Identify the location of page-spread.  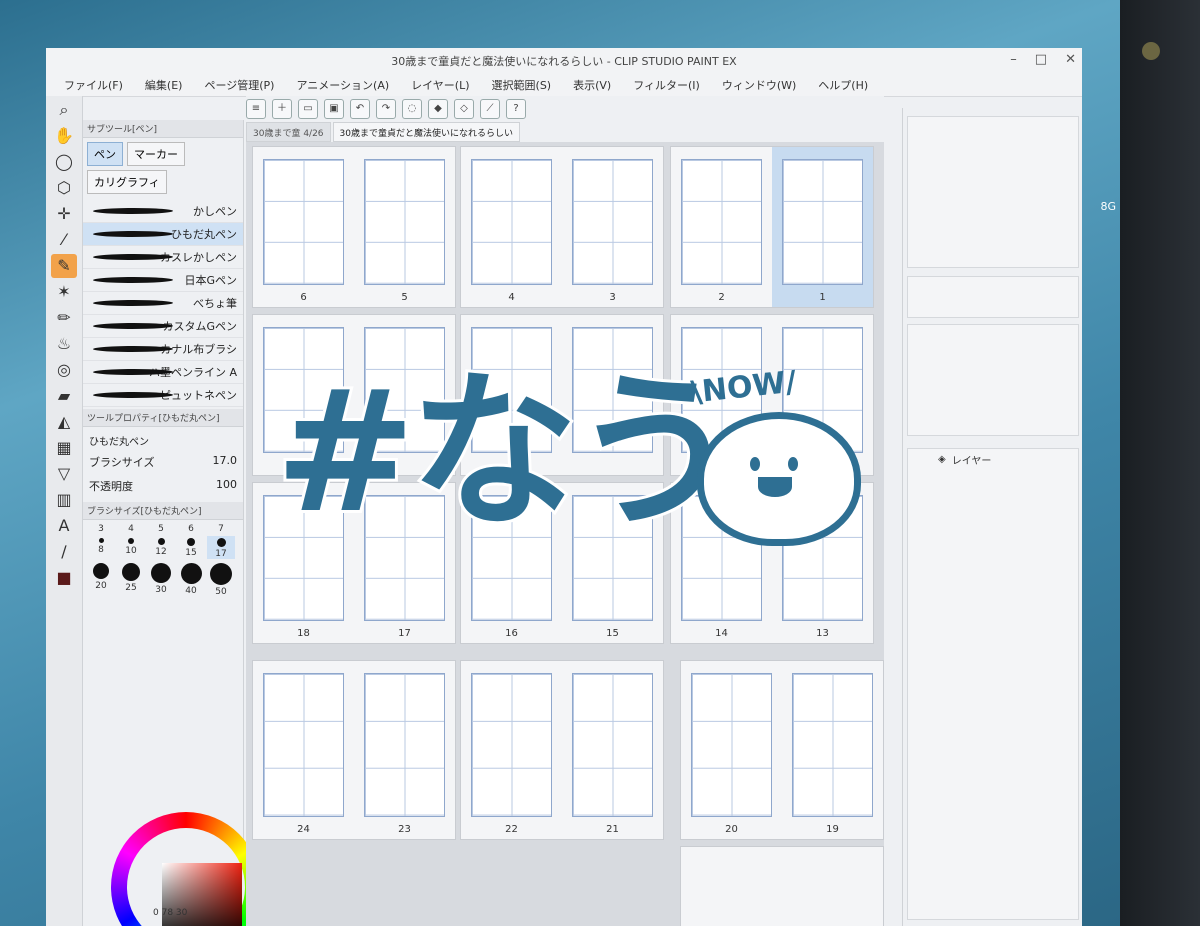
(782, 886).